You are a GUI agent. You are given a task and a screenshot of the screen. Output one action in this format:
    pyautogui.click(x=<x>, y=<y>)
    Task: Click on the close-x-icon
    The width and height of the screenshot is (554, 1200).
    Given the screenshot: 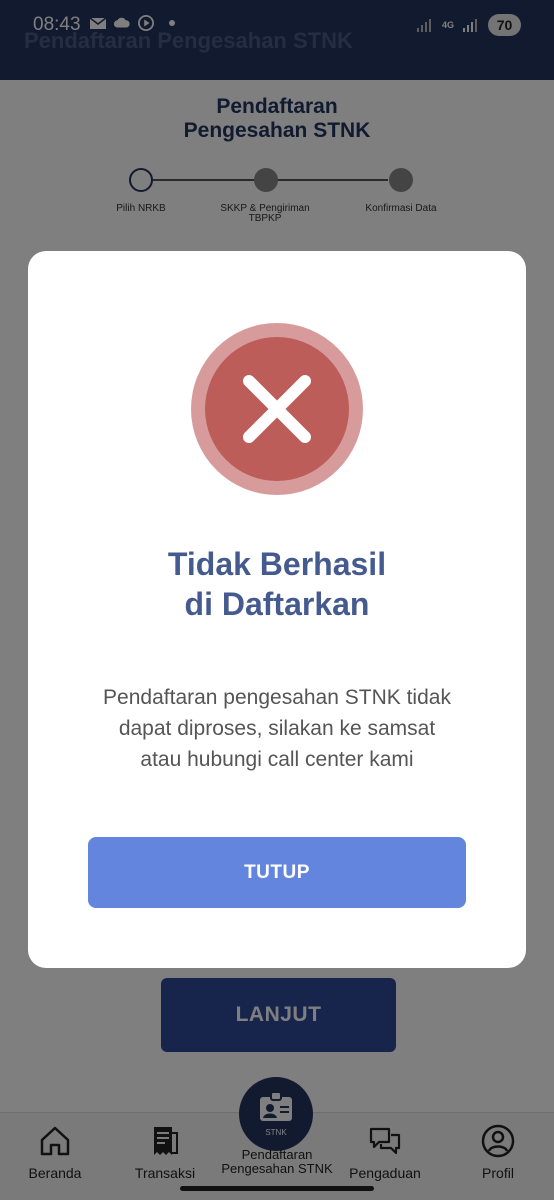 What is the action you would take?
    pyautogui.click(x=277, y=409)
    